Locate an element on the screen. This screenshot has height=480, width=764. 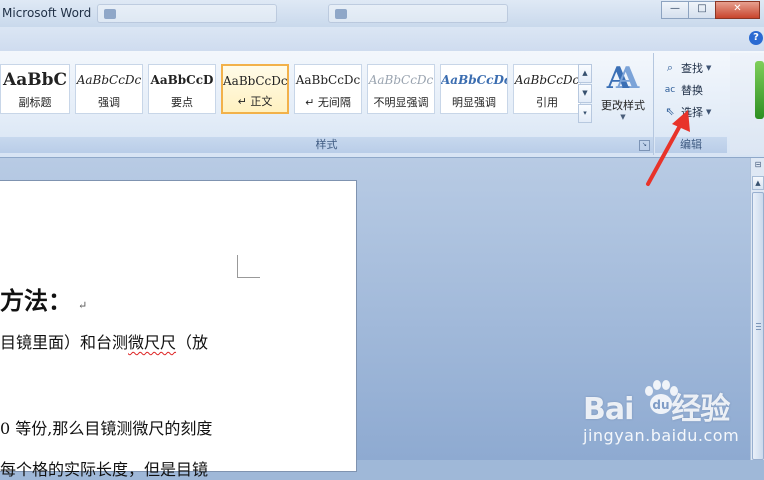
style-name: 要点 is located at coordinates (182, 102).